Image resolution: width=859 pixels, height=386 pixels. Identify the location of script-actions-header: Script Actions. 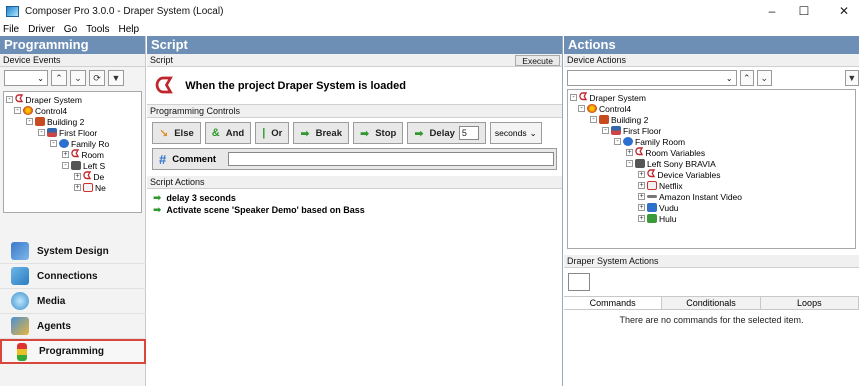
(354, 182).